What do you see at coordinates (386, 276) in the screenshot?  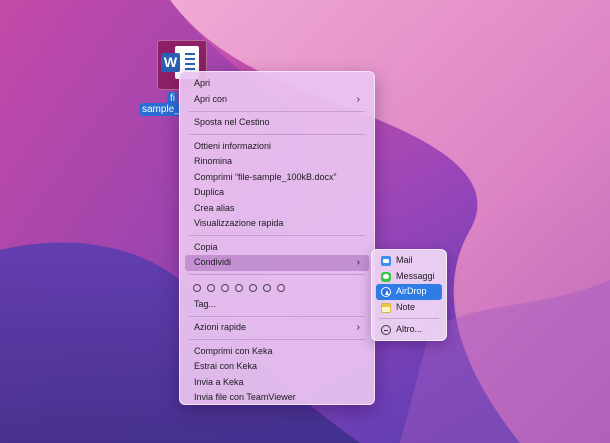 I see `messages-icon` at bounding box center [386, 276].